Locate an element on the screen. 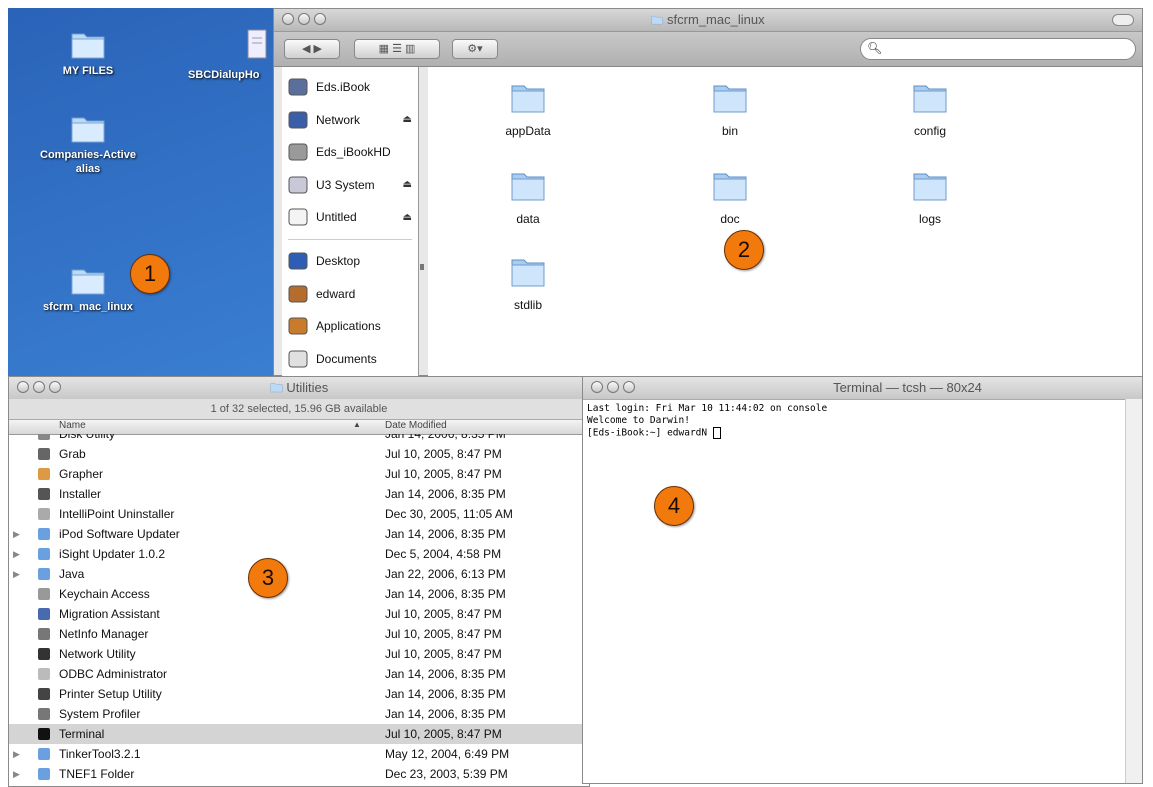 The image size is (1153, 787). sidebar-item-documents: Documents is located at coordinates (351, 359).